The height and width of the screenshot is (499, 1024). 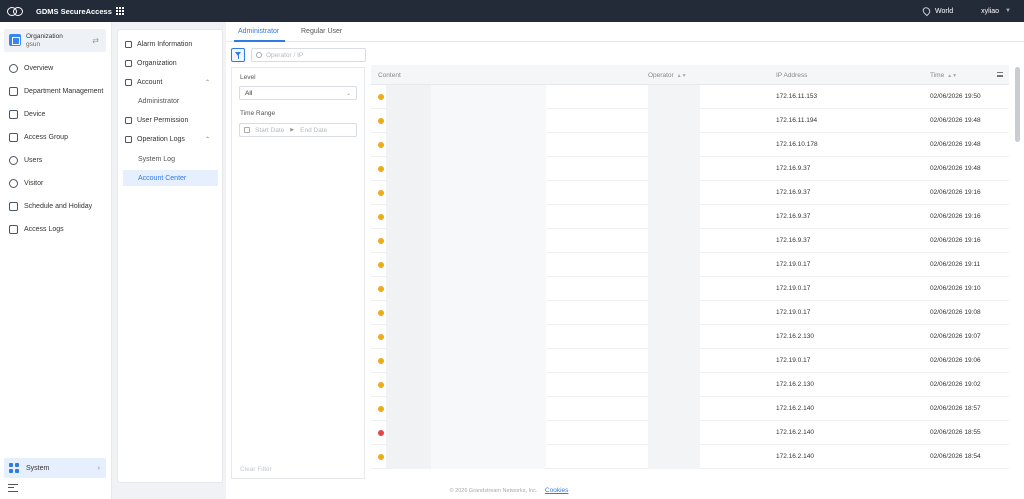 I want to click on tab-administrator: Administrator, so click(x=258, y=31).